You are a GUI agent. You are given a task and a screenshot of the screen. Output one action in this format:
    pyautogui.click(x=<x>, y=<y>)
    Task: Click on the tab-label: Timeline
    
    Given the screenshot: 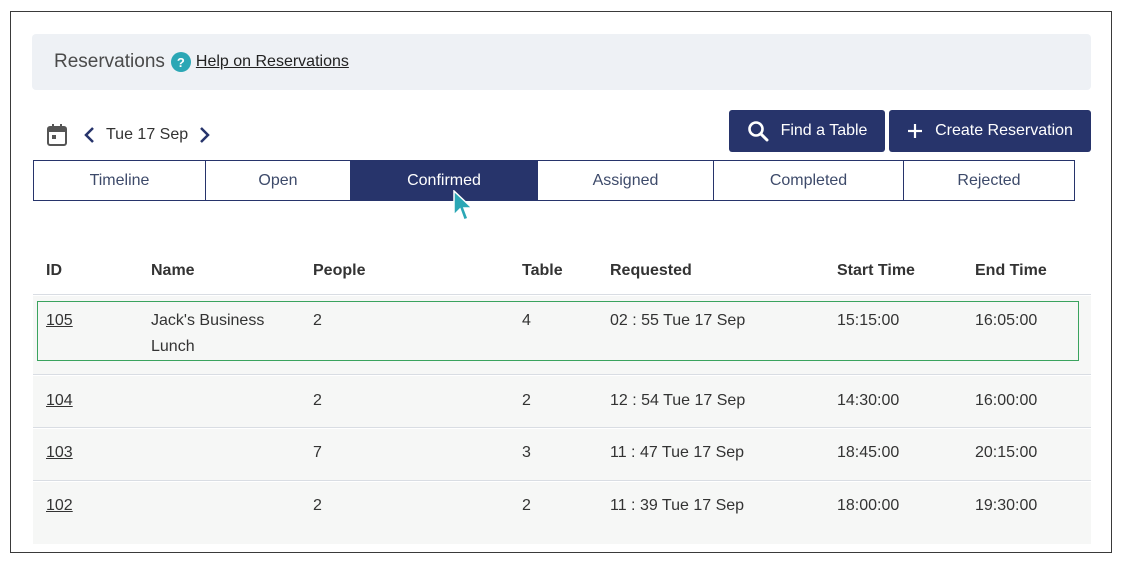 What is the action you would take?
    pyautogui.click(x=119, y=180)
    